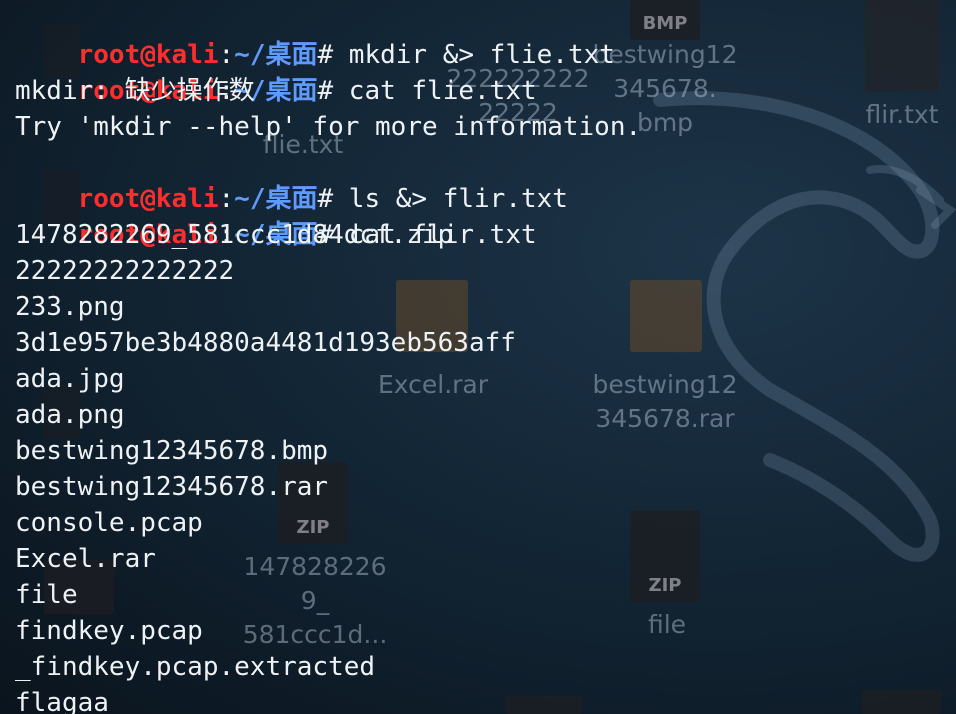  Describe the element at coordinates (172, 451) in the screenshot. I see `file-listing-line: bestwing12345678.bmp` at that location.